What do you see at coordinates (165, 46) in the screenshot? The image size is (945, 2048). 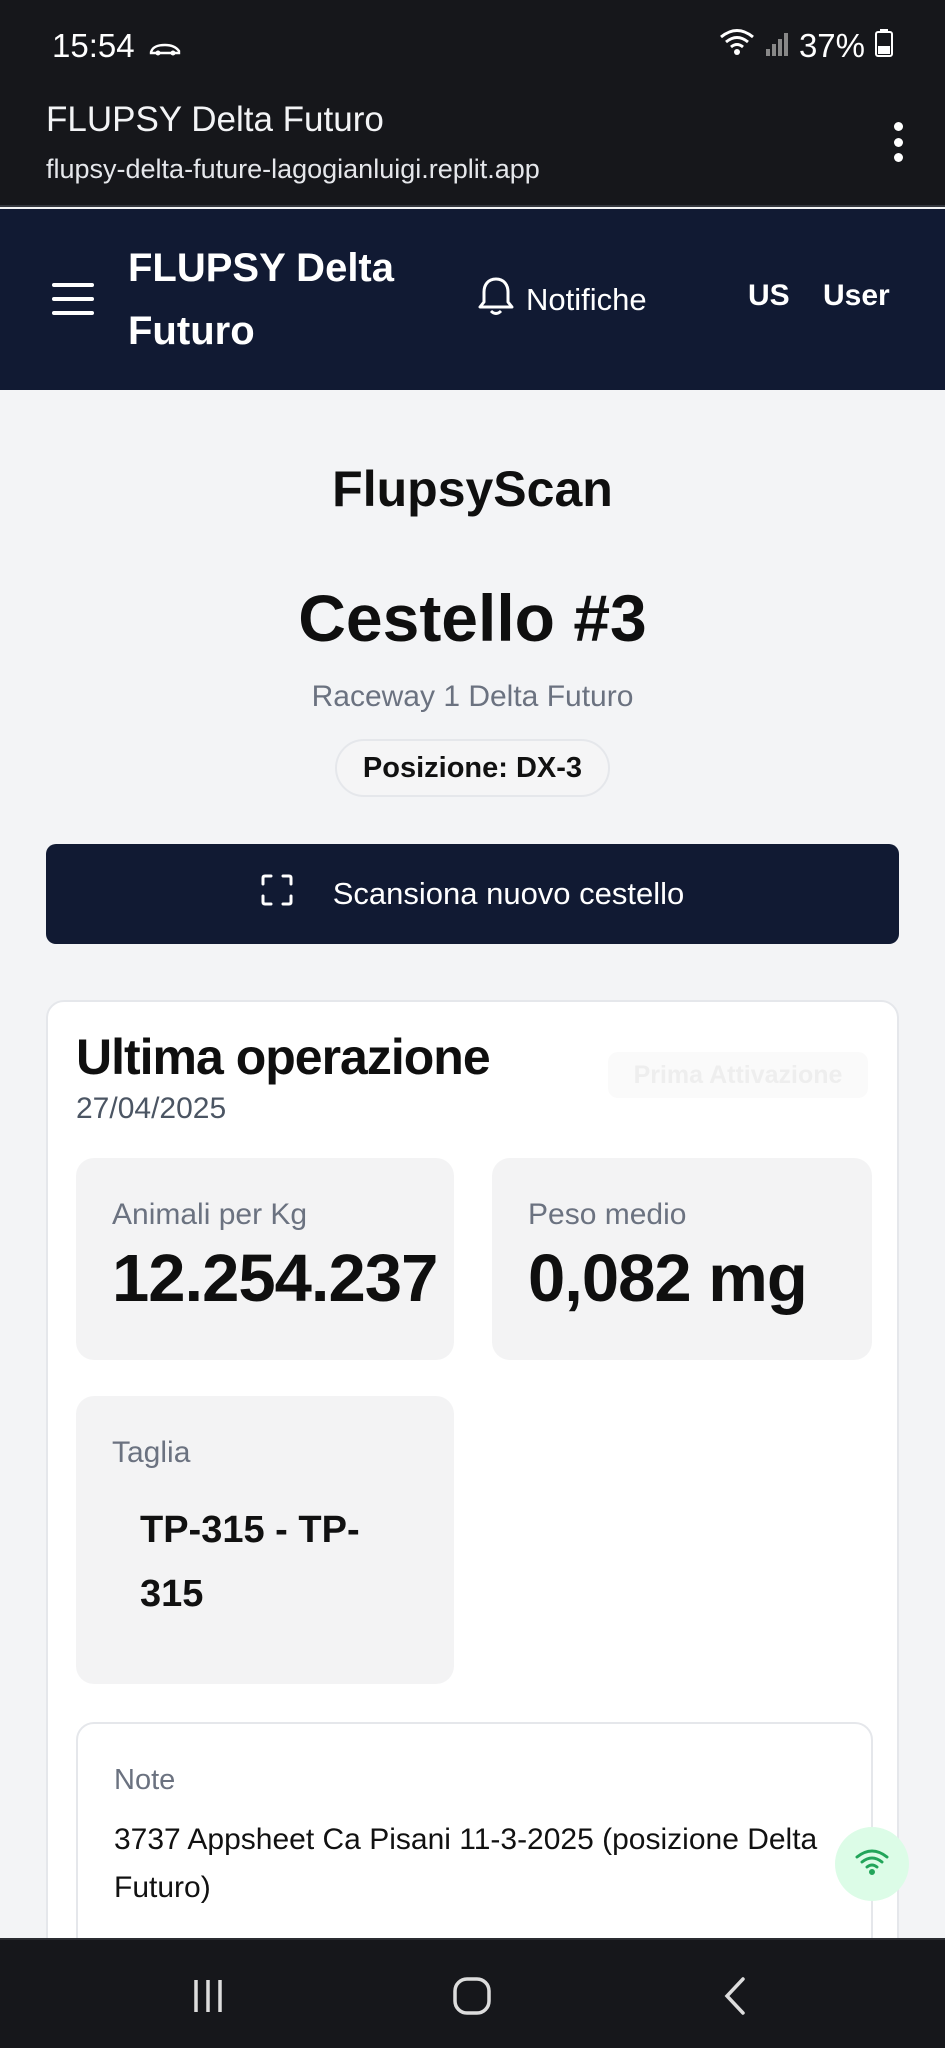 I see `car-icon` at bounding box center [165, 46].